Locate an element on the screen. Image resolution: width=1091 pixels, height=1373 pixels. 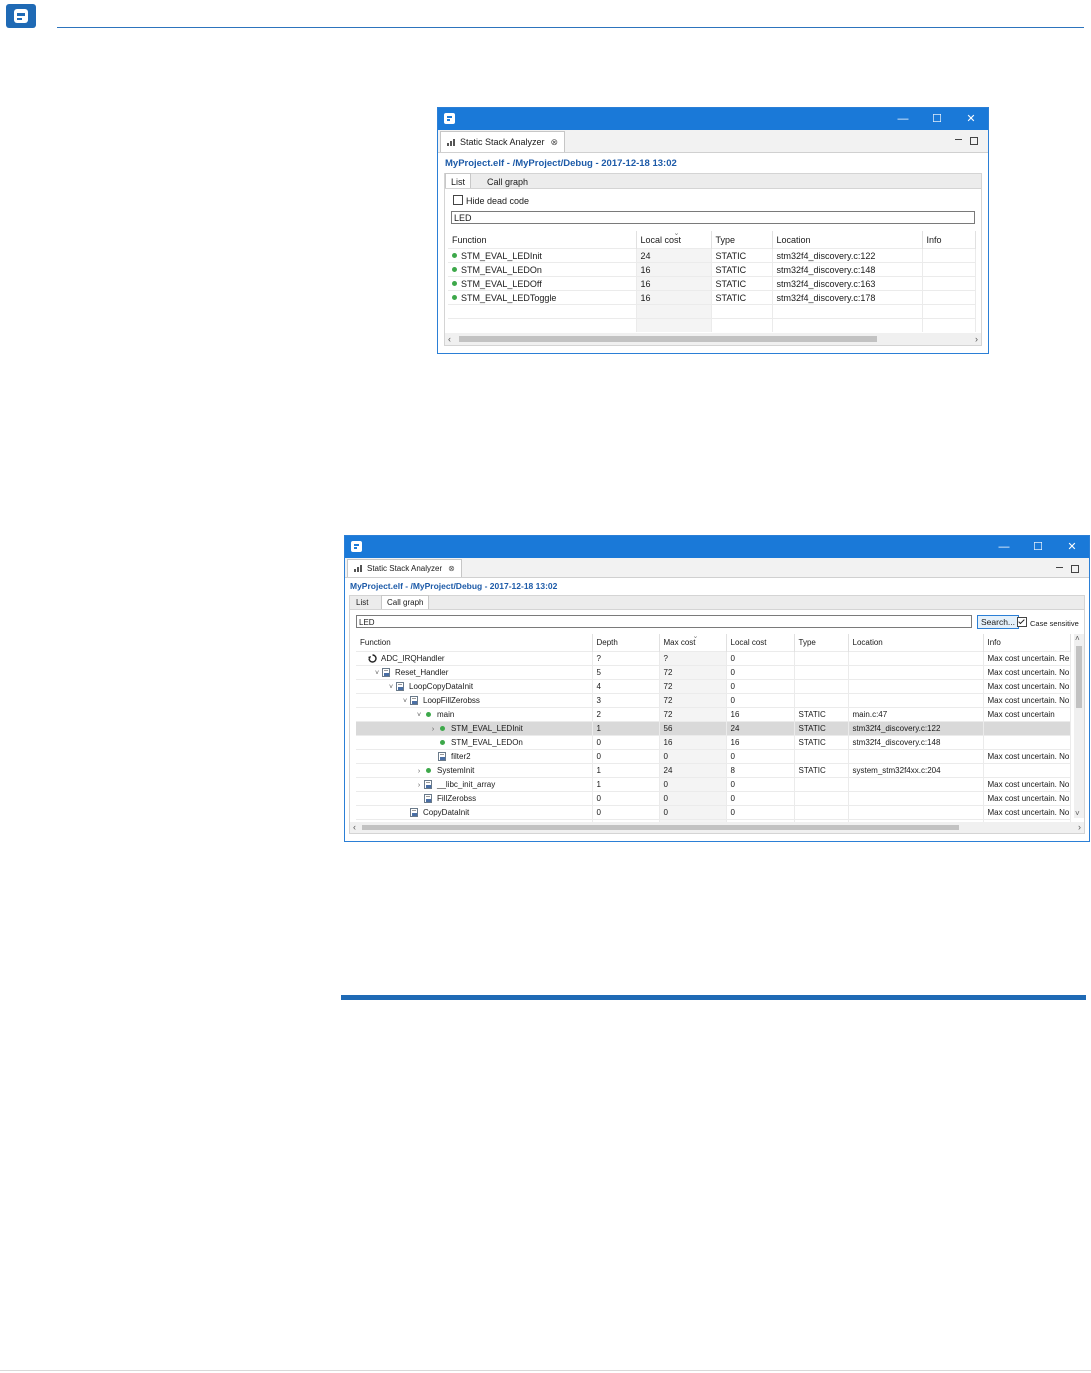
cell-max-cost: 72 is located at coordinates (693, 700).